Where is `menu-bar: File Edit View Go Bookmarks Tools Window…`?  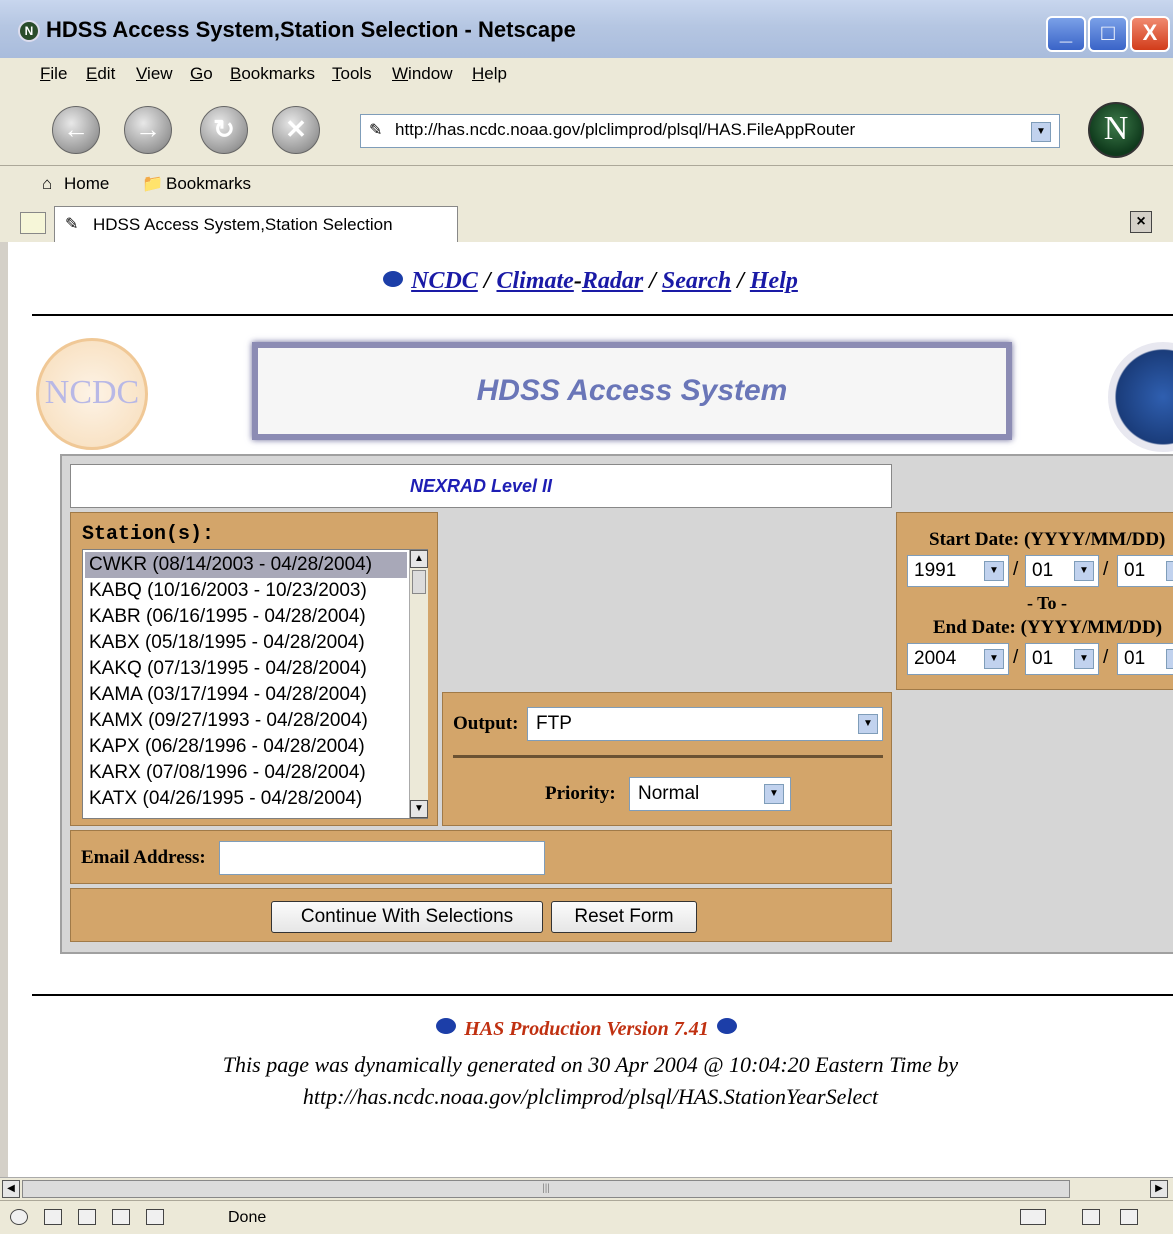
menu-bar: File Edit View Go Bookmarks Tools Window… is located at coordinates (586, 75).